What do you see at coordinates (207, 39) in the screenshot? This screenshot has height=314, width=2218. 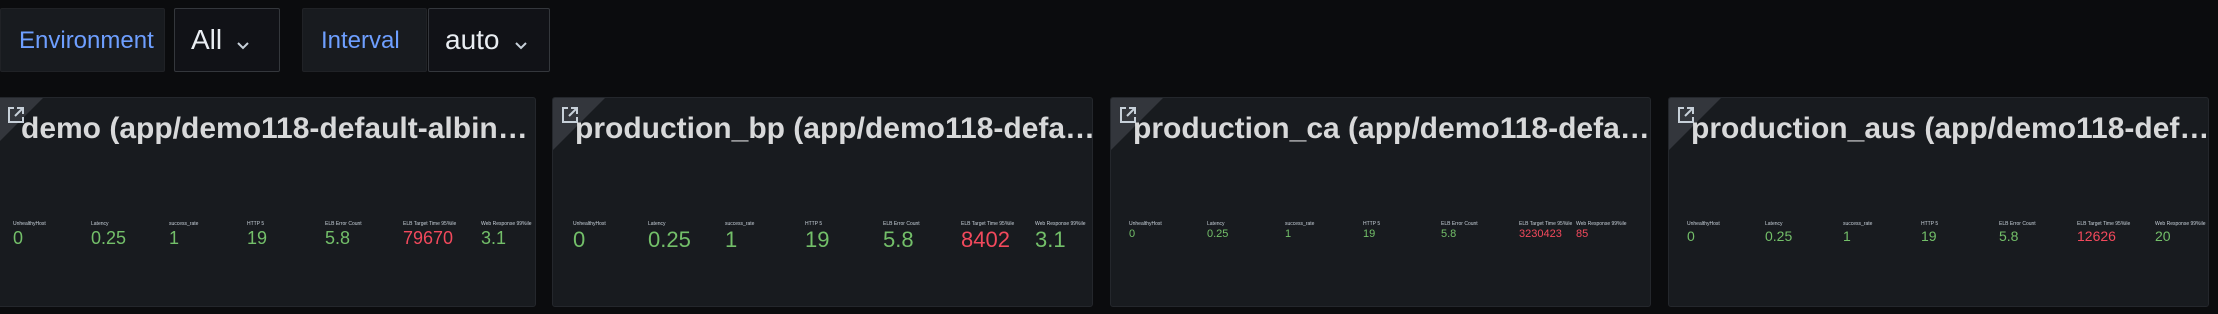 I see `environment-value: All` at bounding box center [207, 39].